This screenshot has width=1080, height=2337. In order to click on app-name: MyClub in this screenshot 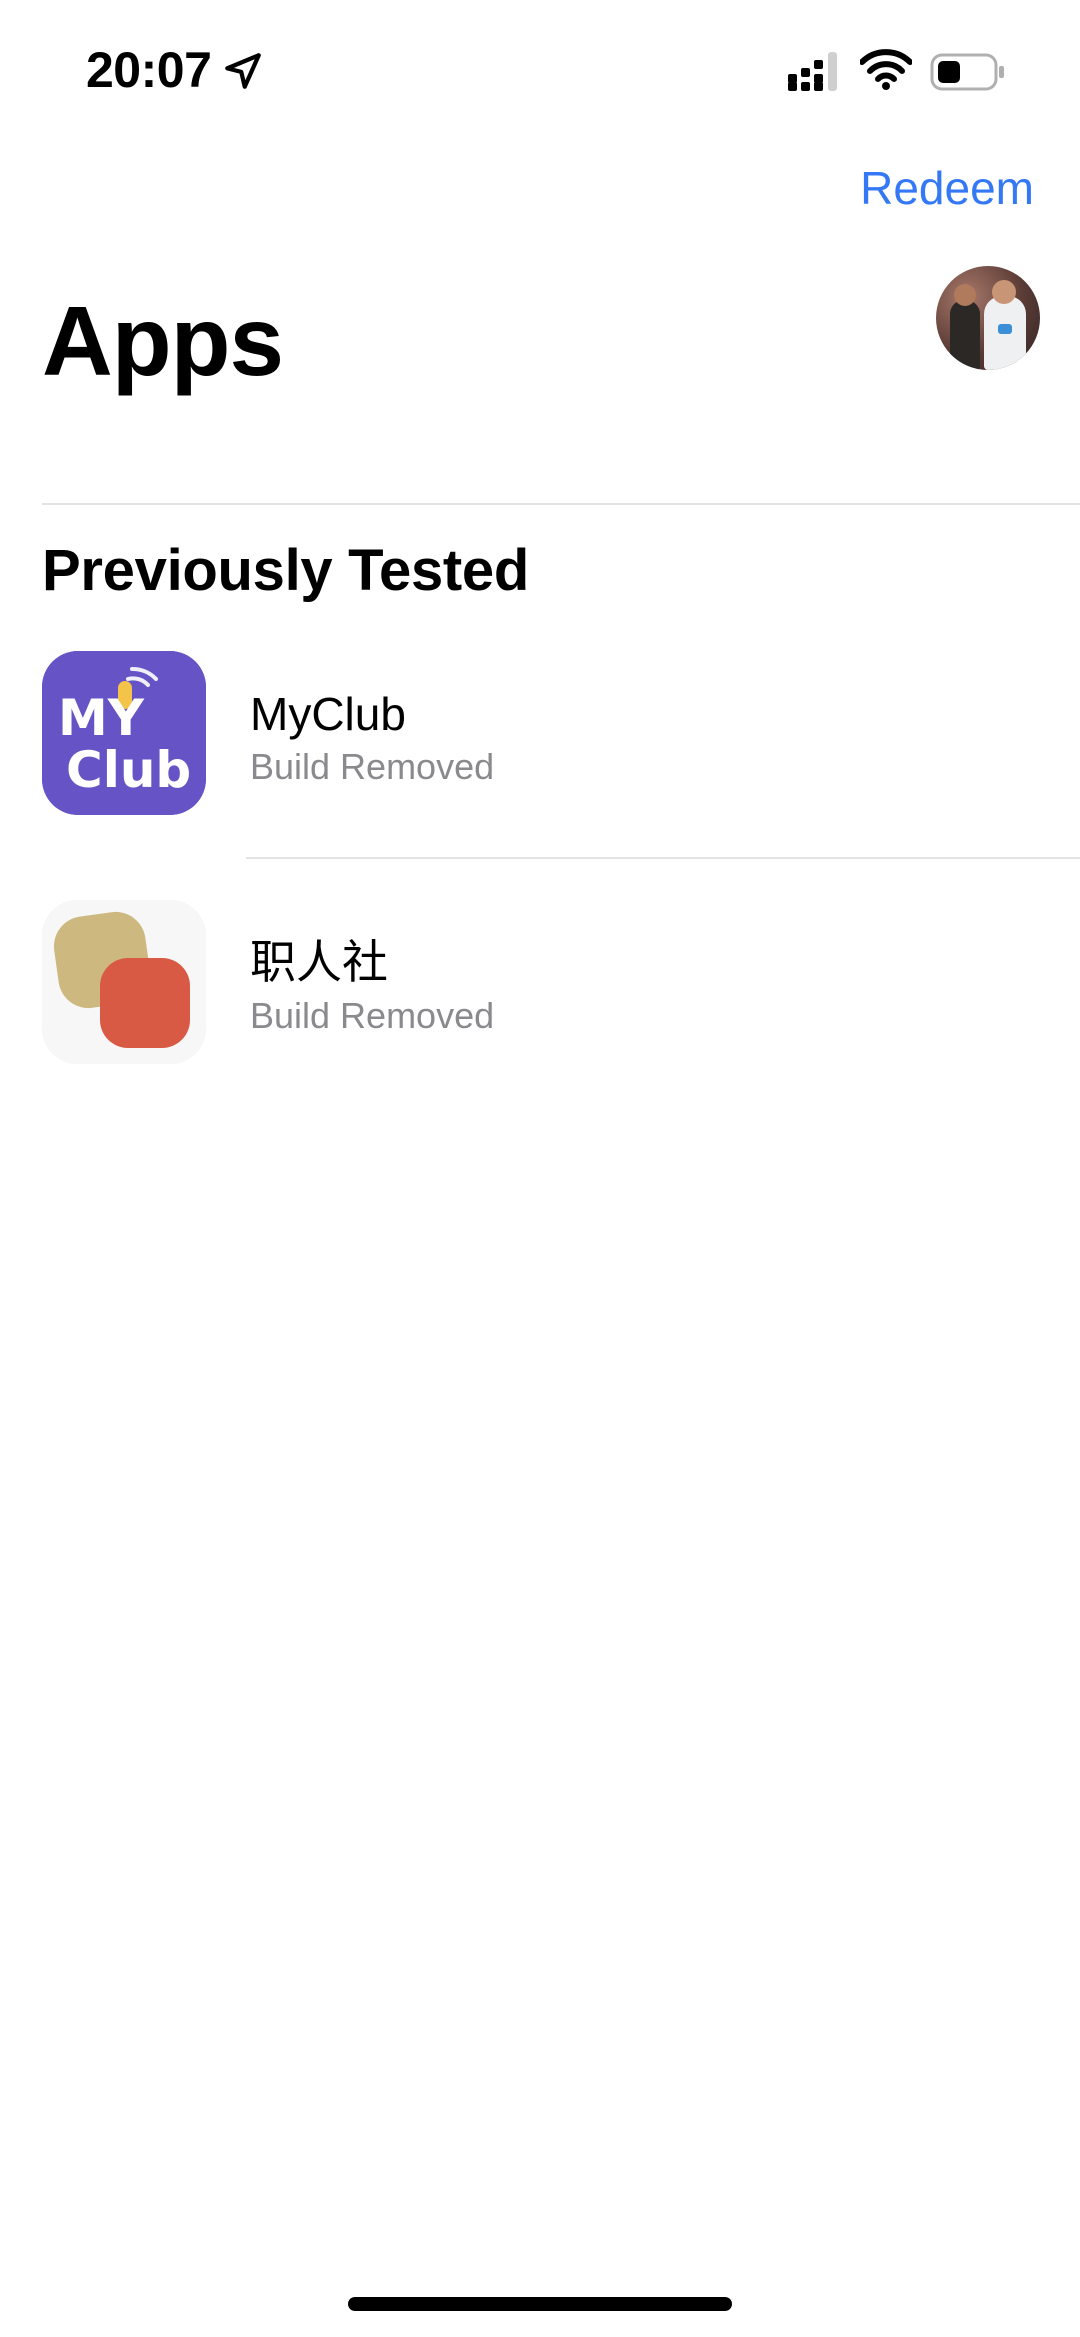, I will do `click(328, 714)`.